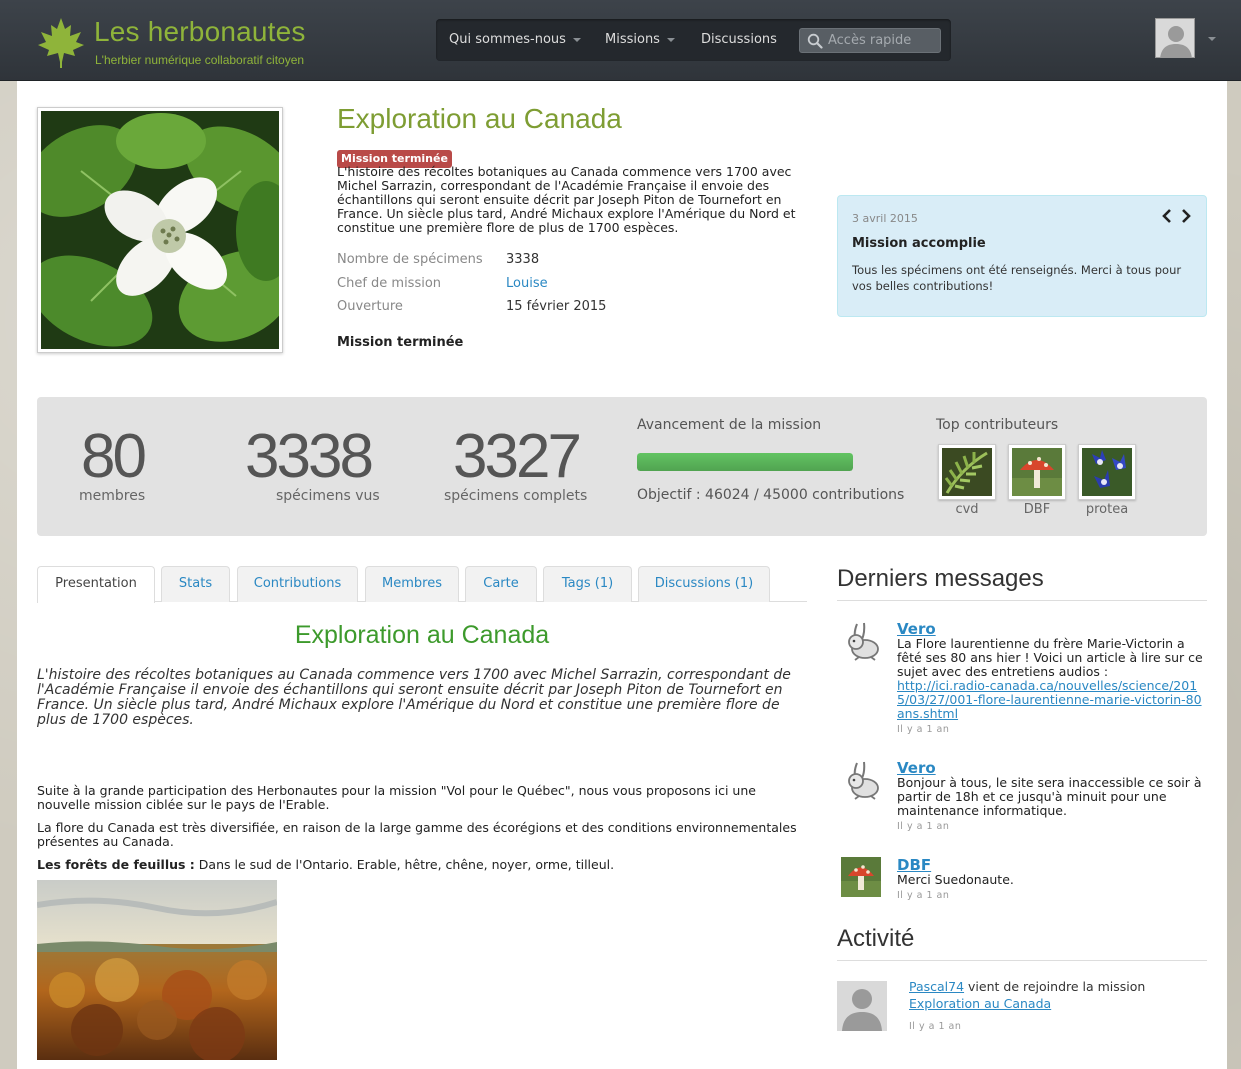 The height and width of the screenshot is (1069, 1241). I want to click on search-icon, so click(815, 41).